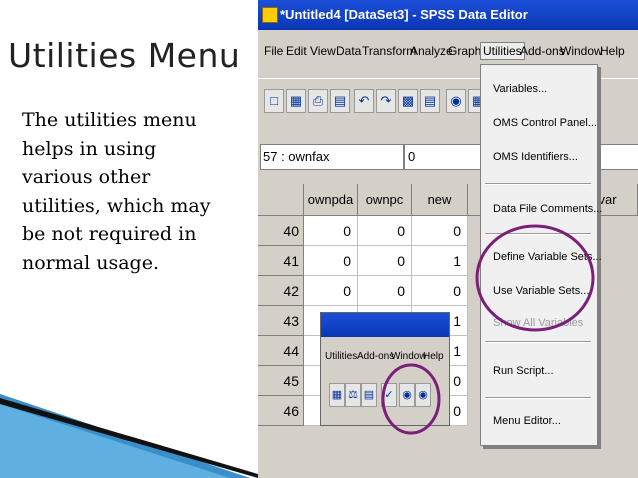 The width and height of the screenshot is (638, 478). What do you see at coordinates (281, 291) in the screenshot?
I see `row-header: 42` at bounding box center [281, 291].